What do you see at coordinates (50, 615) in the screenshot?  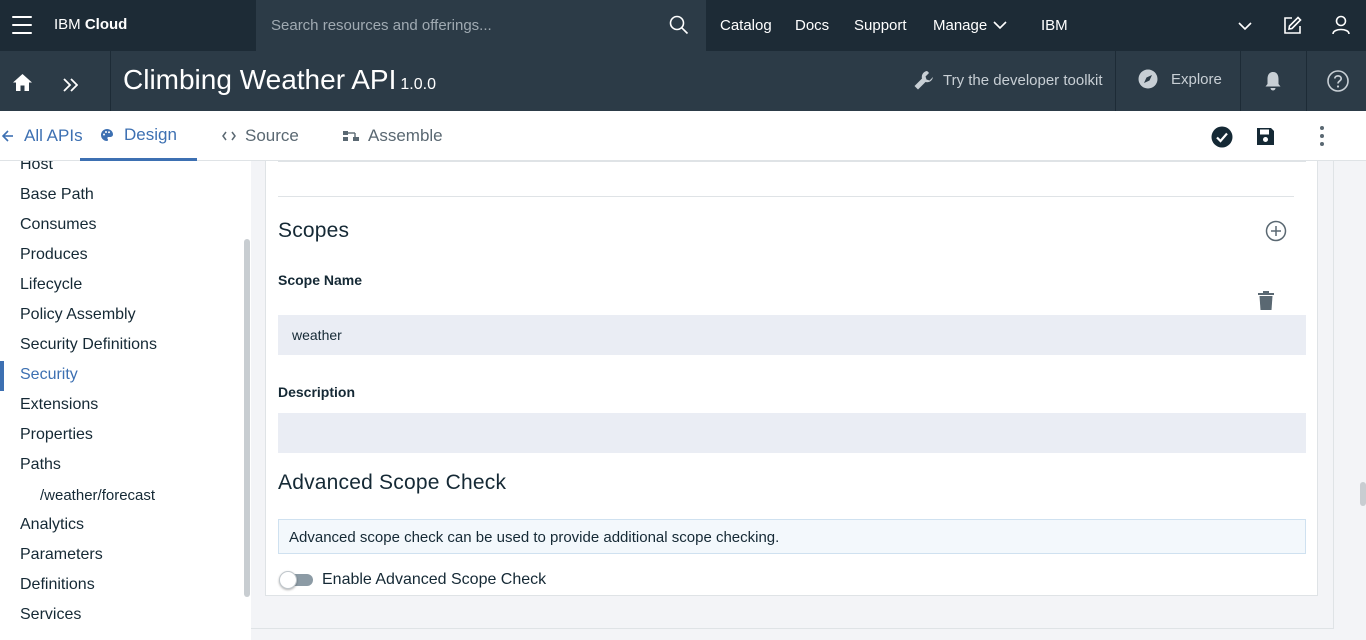 I see `sidebar-item-services: Services` at bounding box center [50, 615].